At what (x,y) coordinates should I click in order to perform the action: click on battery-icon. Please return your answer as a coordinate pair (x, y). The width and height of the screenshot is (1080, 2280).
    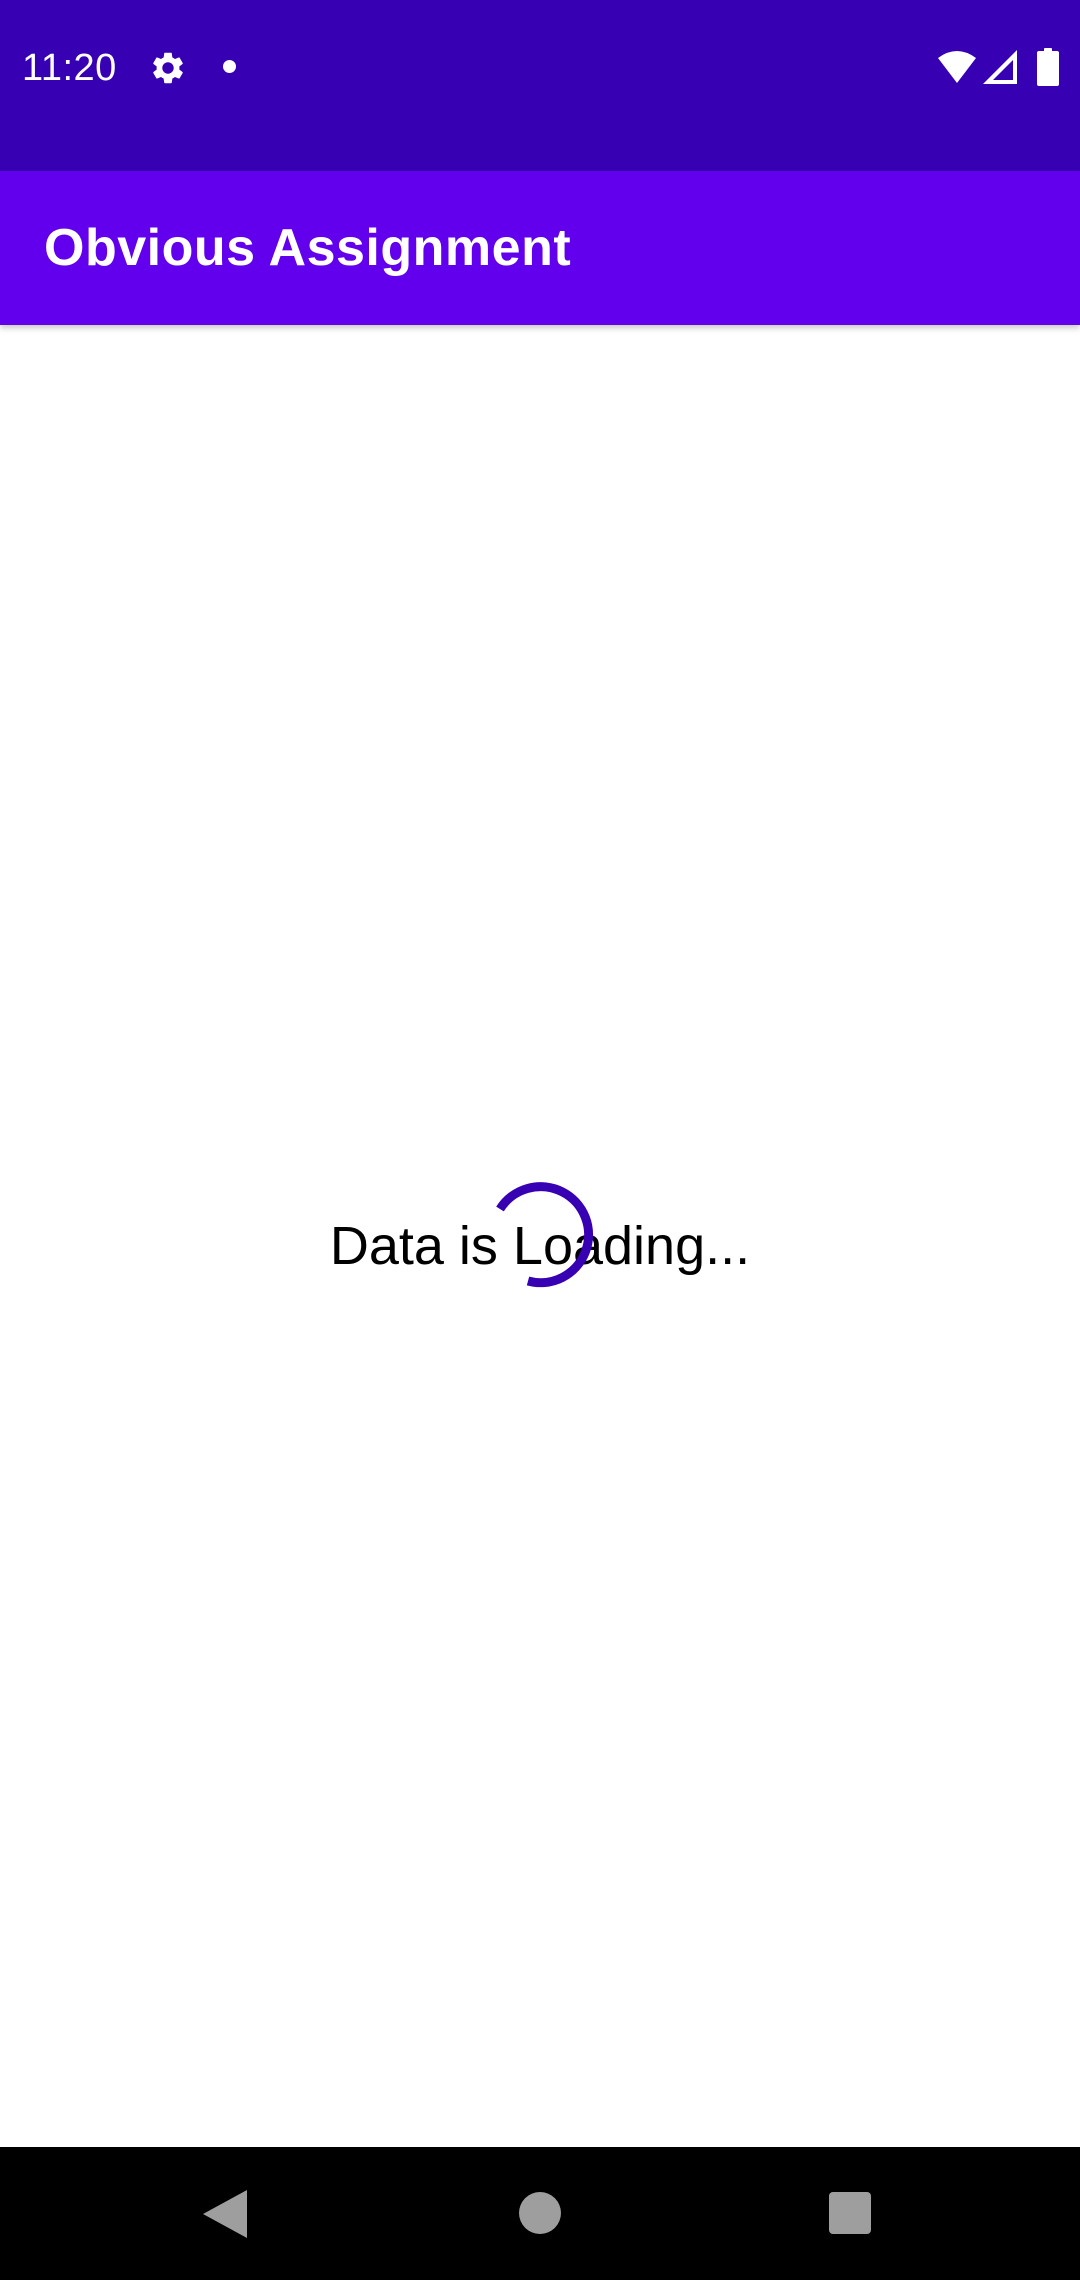
    Looking at the image, I should click on (1048, 67).